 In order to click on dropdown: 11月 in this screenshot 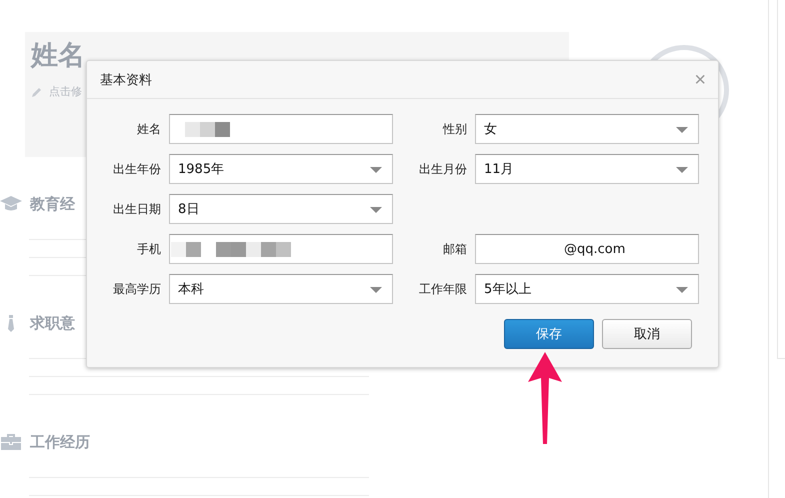, I will do `click(587, 169)`.